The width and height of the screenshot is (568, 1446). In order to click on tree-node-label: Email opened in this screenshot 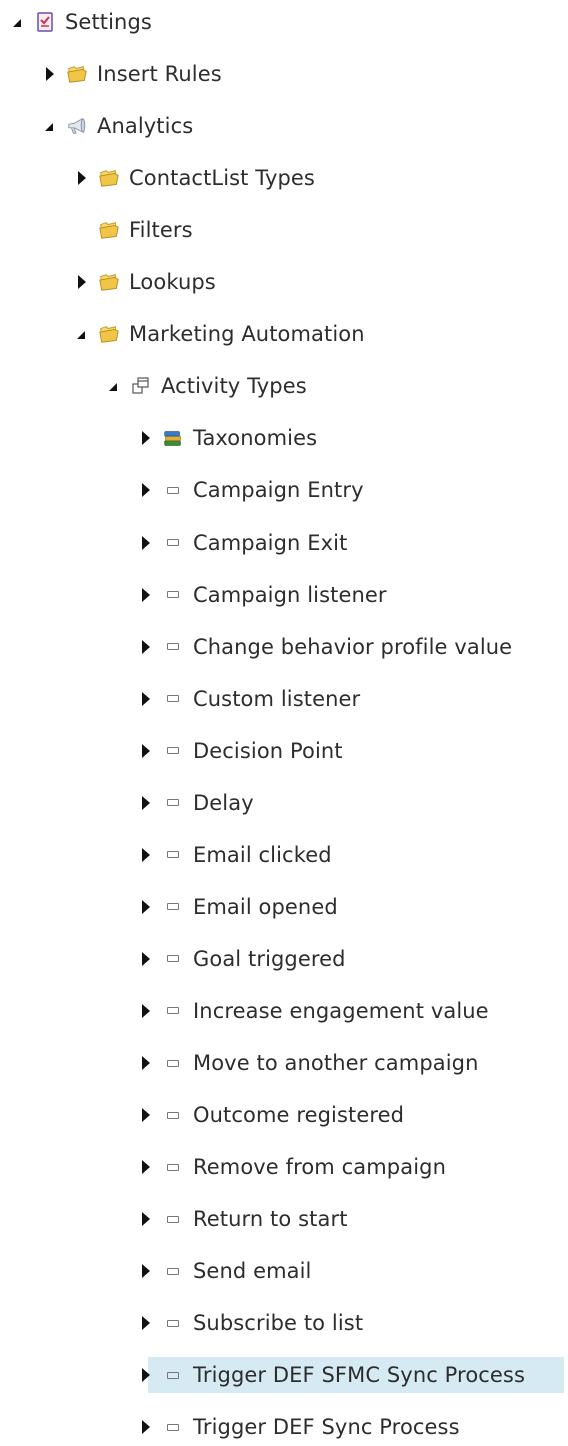, I will do `click(265, 907)`.